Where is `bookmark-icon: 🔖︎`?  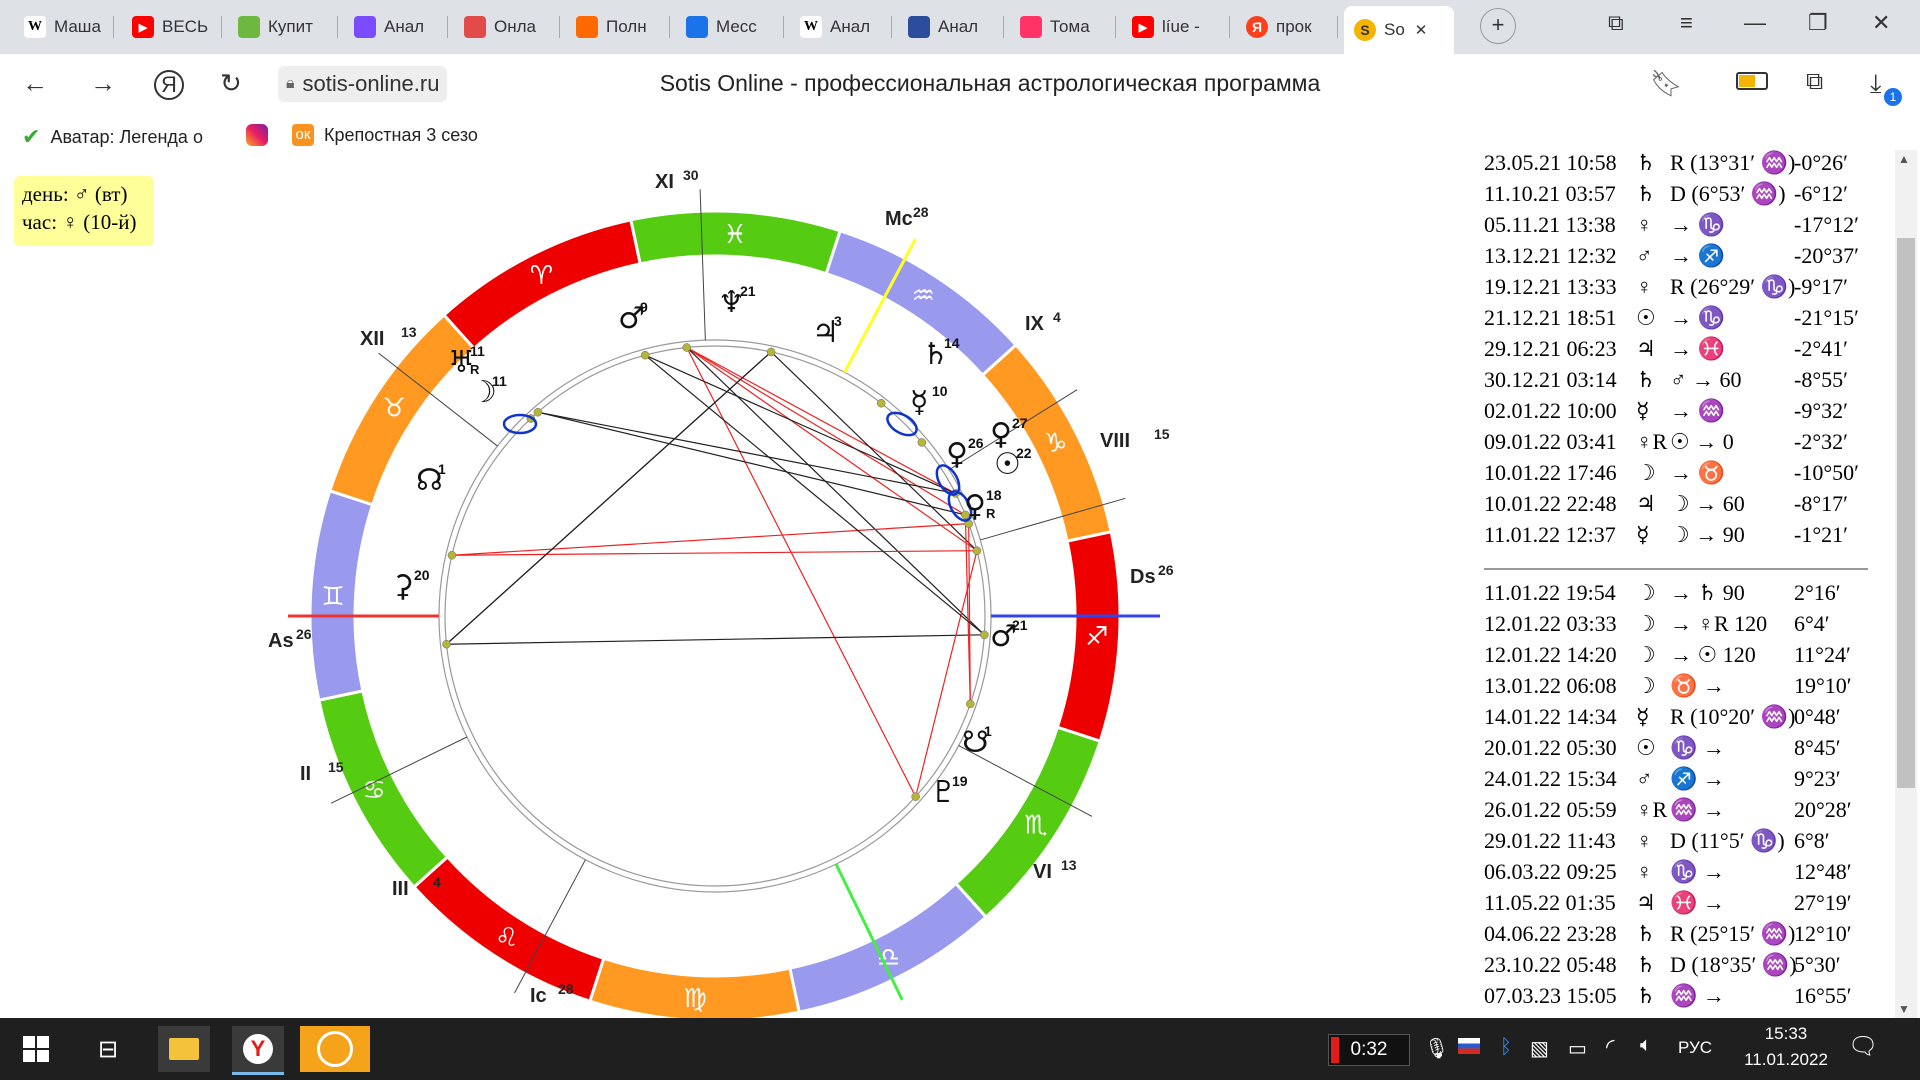 bookmark-icon: 🔖︎ is located at coordinates (1666, 83).